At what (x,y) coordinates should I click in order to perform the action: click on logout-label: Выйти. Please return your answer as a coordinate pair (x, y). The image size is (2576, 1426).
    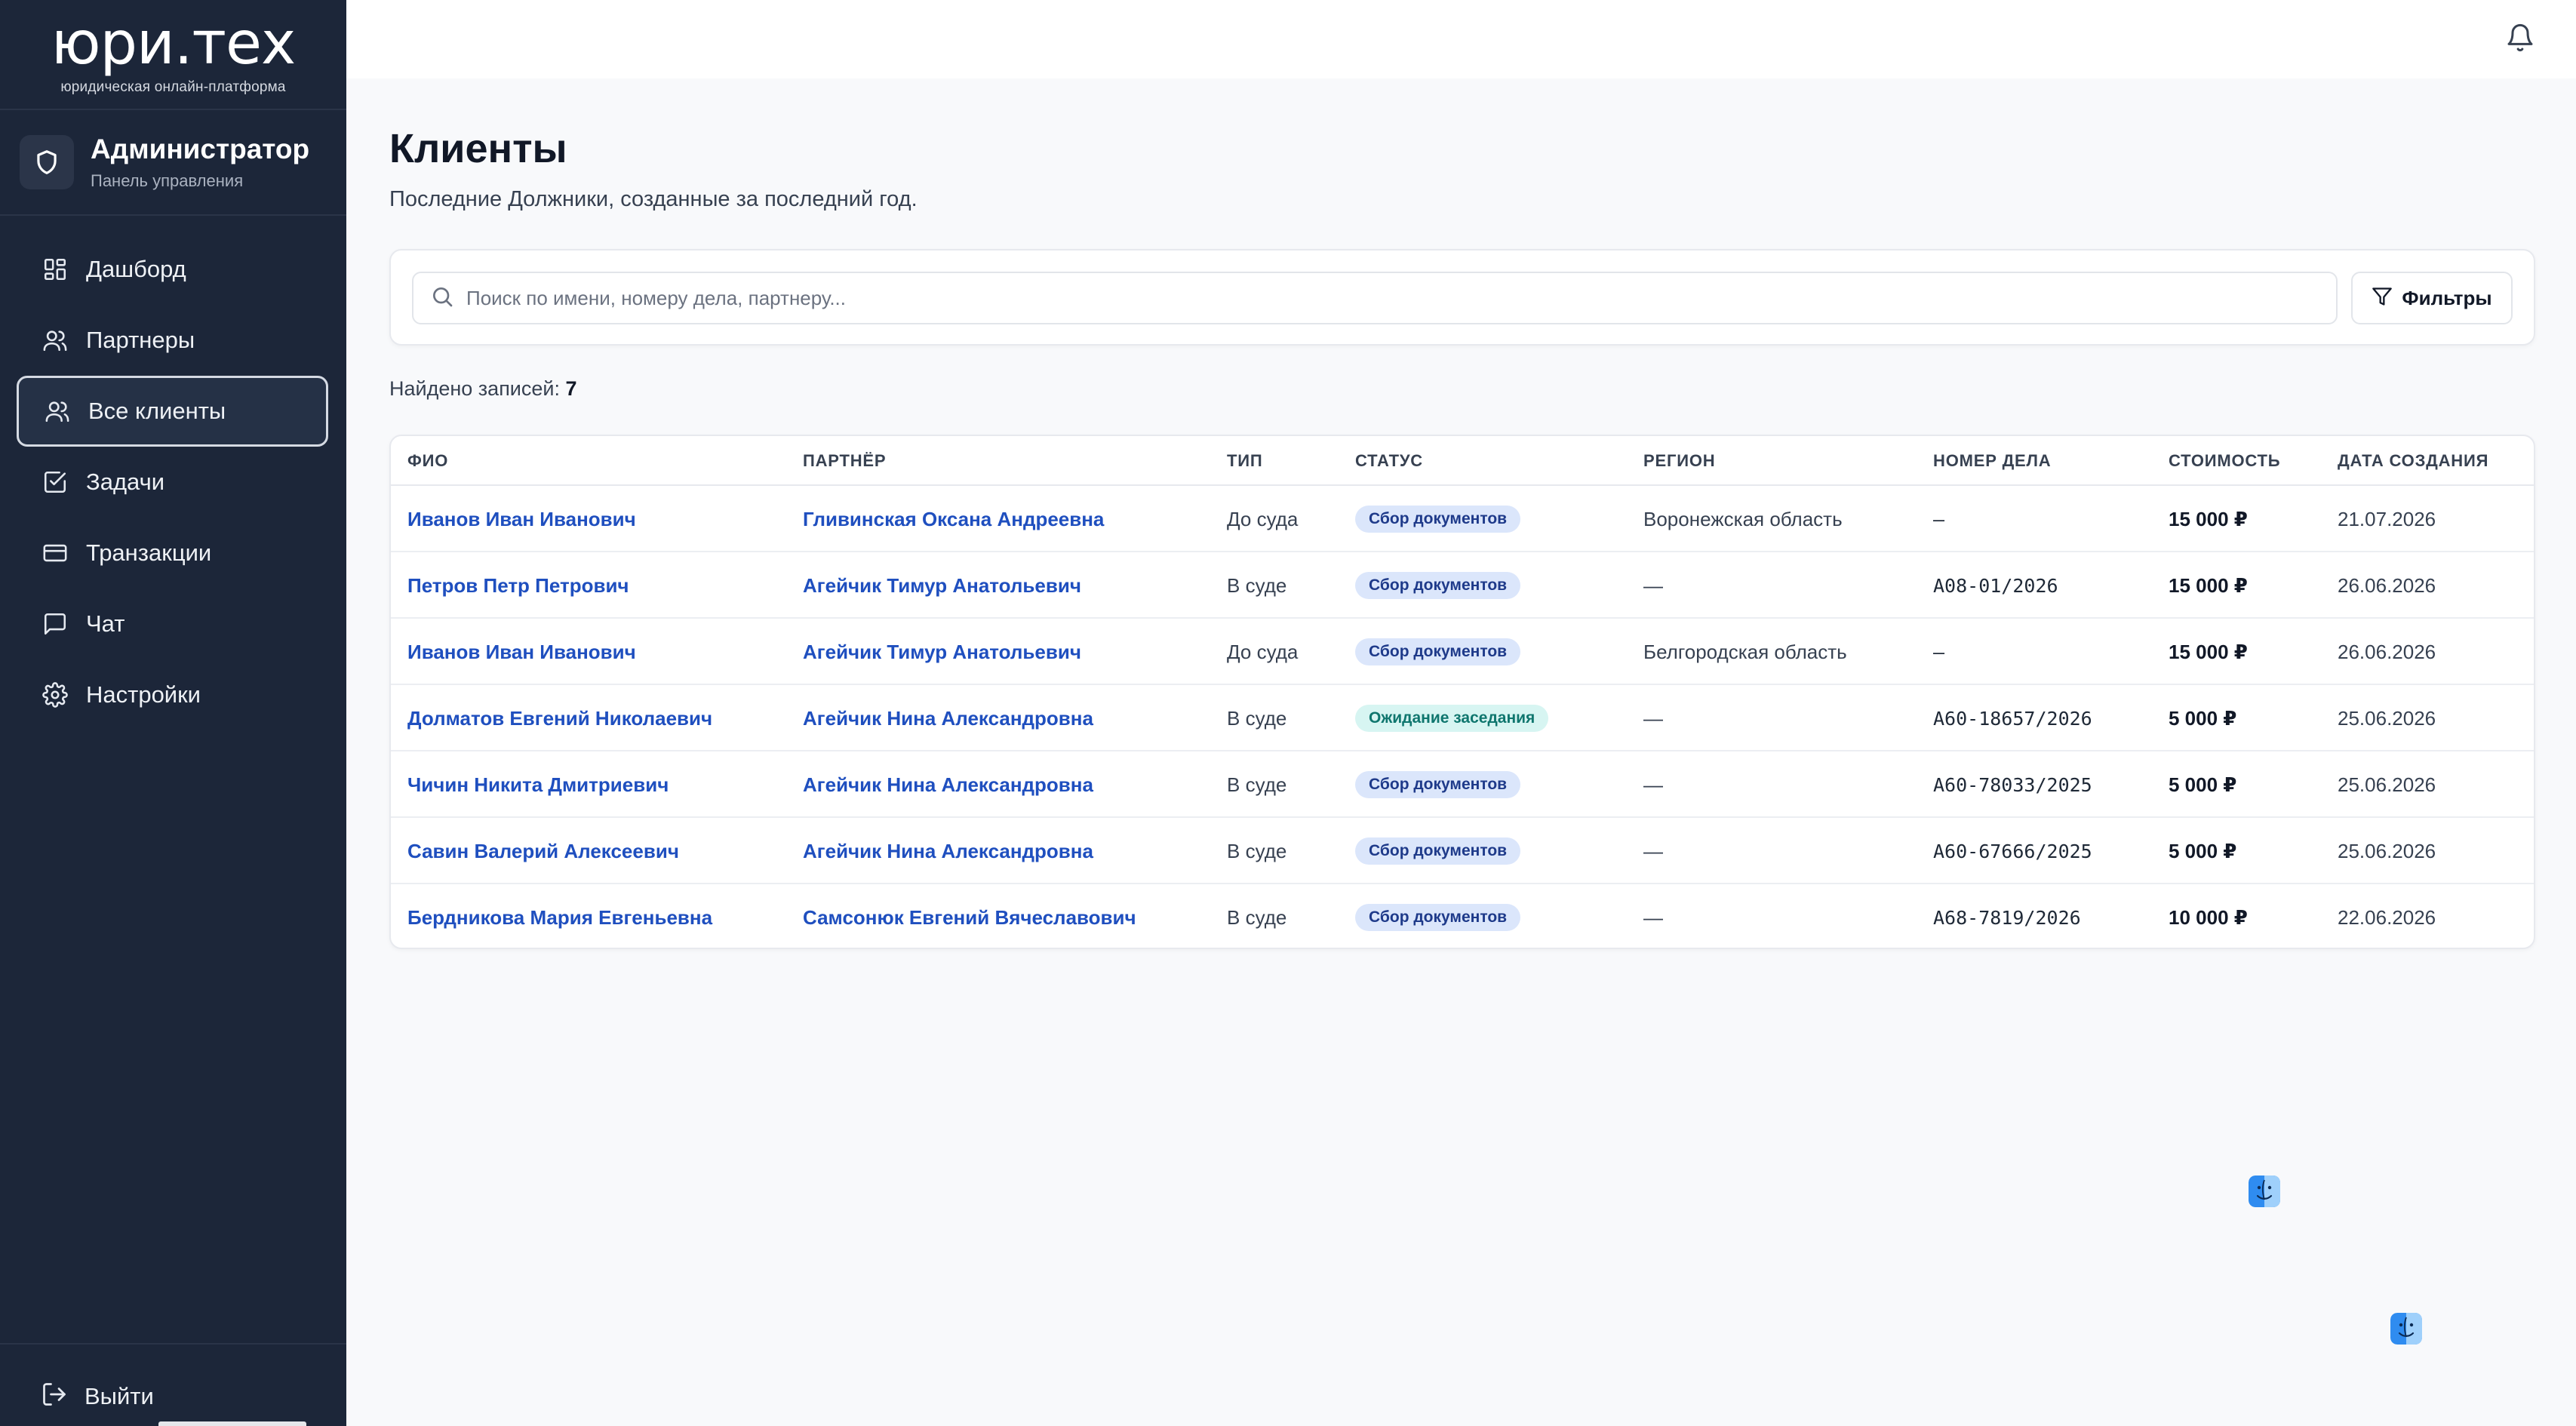
    Looking at the image, I should click on (119, 1395).